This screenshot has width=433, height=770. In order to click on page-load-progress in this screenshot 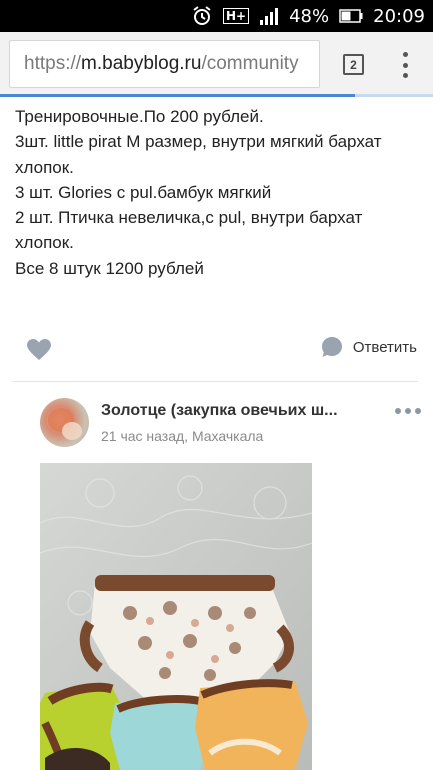, I will do `click(216, 95)`.